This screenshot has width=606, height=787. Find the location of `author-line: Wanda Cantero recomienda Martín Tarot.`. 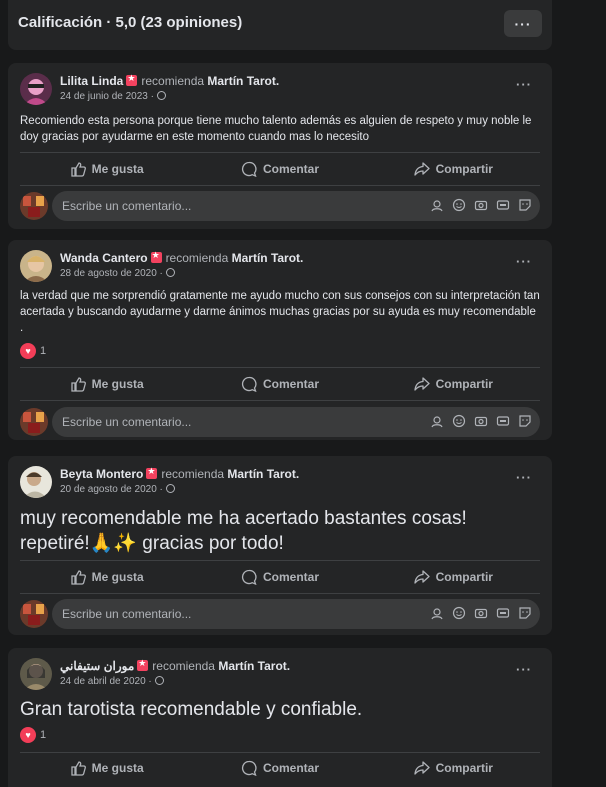

author-line: Wanda Cantero recomienda Martín Tarot. is located at coordinates (182, 257).